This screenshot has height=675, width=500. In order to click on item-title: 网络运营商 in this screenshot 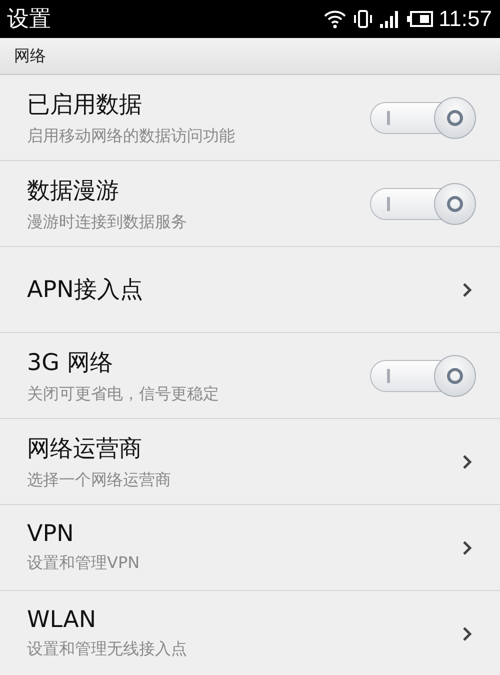, I will do `click(85, 449)`.